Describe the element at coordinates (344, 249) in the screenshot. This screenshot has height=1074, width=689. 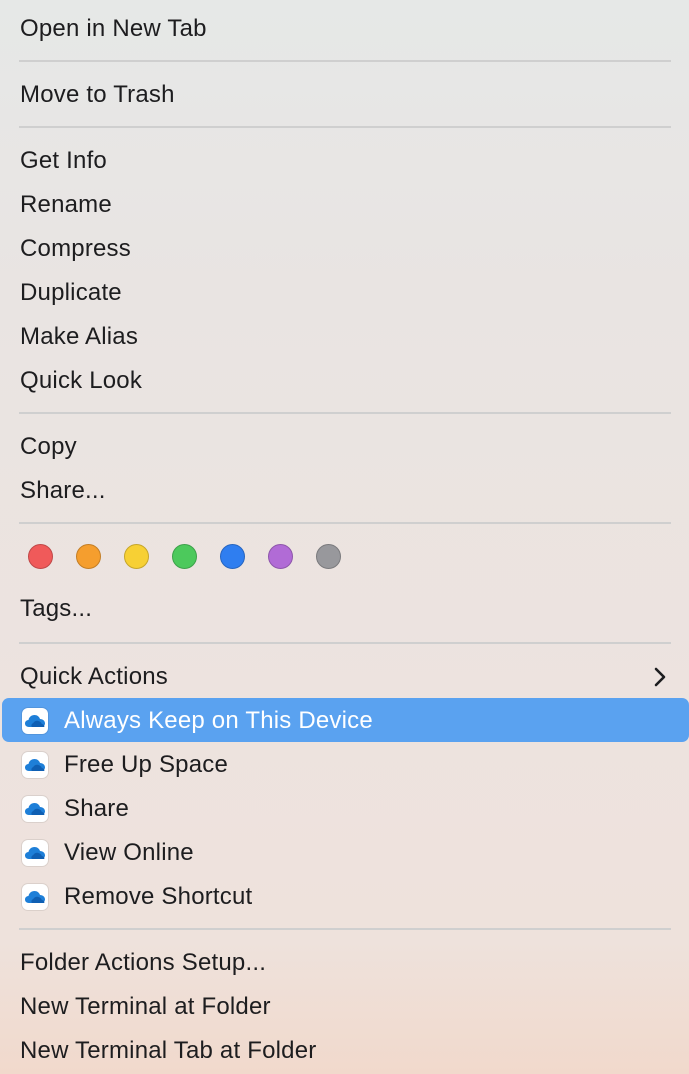
I see `menu-item-compress: Compress` at that location.